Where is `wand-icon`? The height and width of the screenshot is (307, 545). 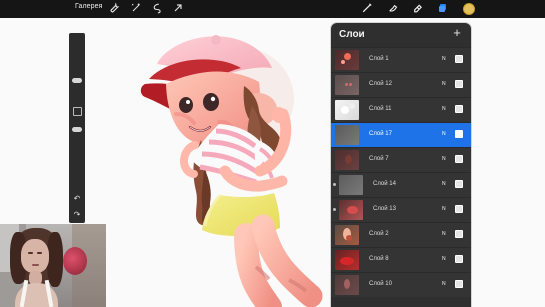 wand-icon is located at coordinates (136, 8).